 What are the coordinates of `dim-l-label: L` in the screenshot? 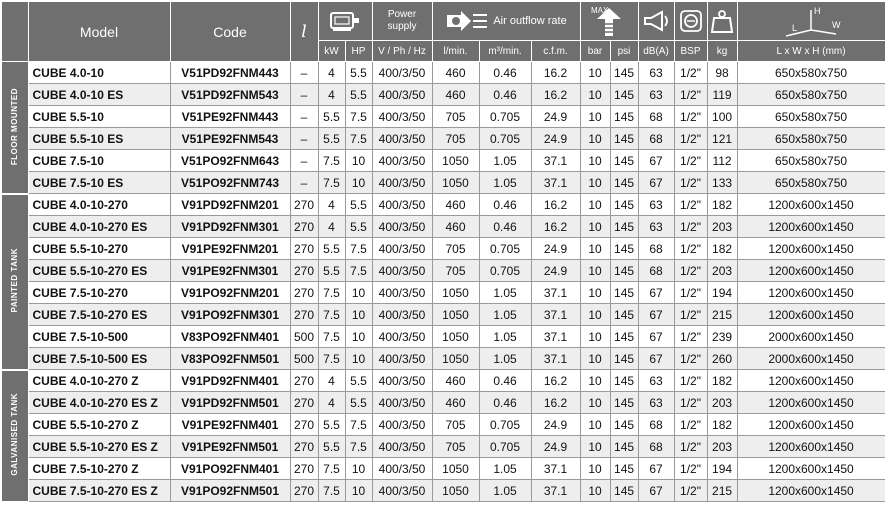 It's located at (794, 28).